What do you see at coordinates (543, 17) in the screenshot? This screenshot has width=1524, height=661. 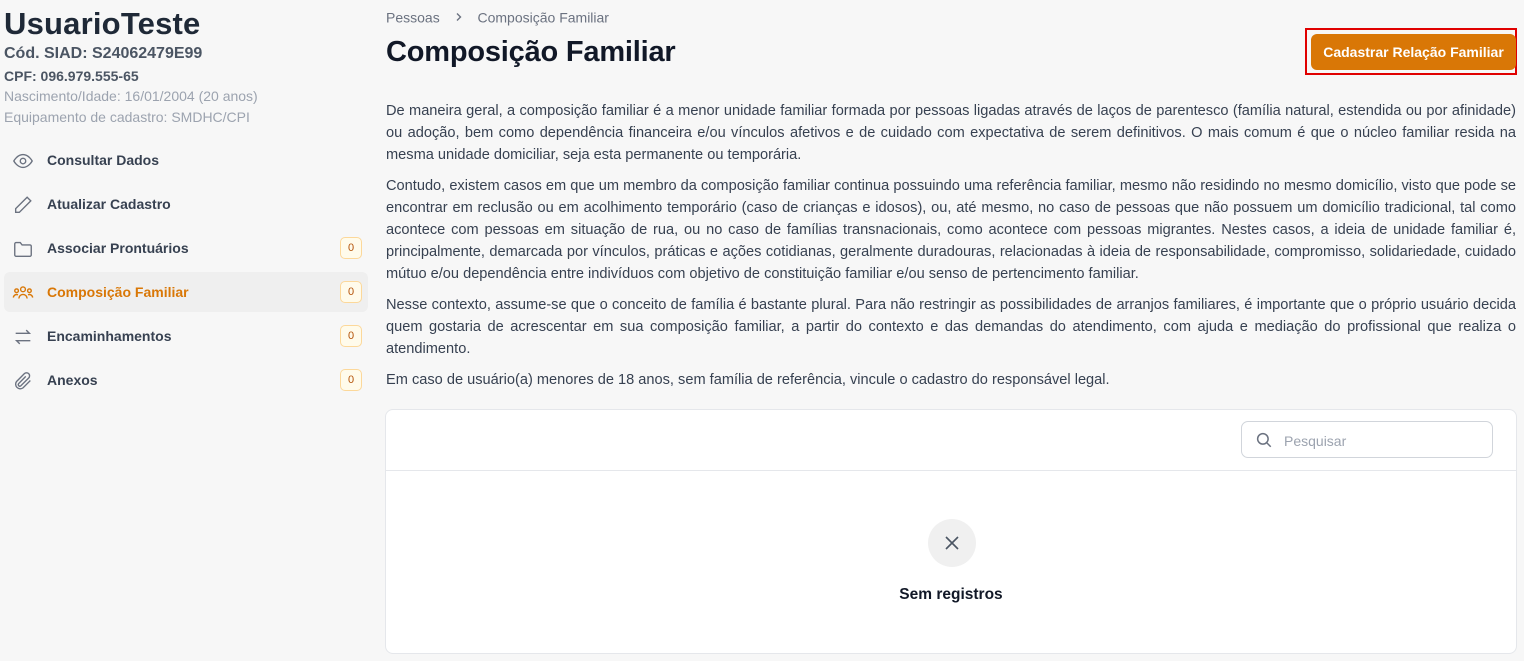 I see `breadcrumb-current: Composição Familiar` at bounding box center [543, 17].